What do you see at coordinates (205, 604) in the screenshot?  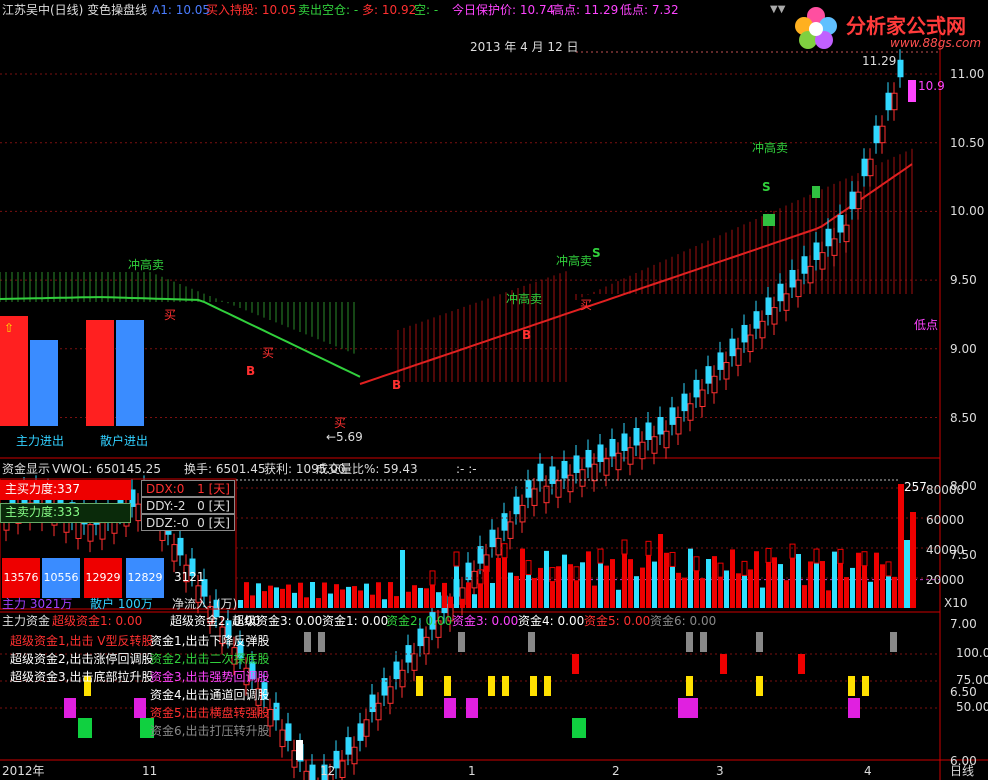 I see `net-inflow-label: 净流入: (万)` at bounding box center [205, 604].